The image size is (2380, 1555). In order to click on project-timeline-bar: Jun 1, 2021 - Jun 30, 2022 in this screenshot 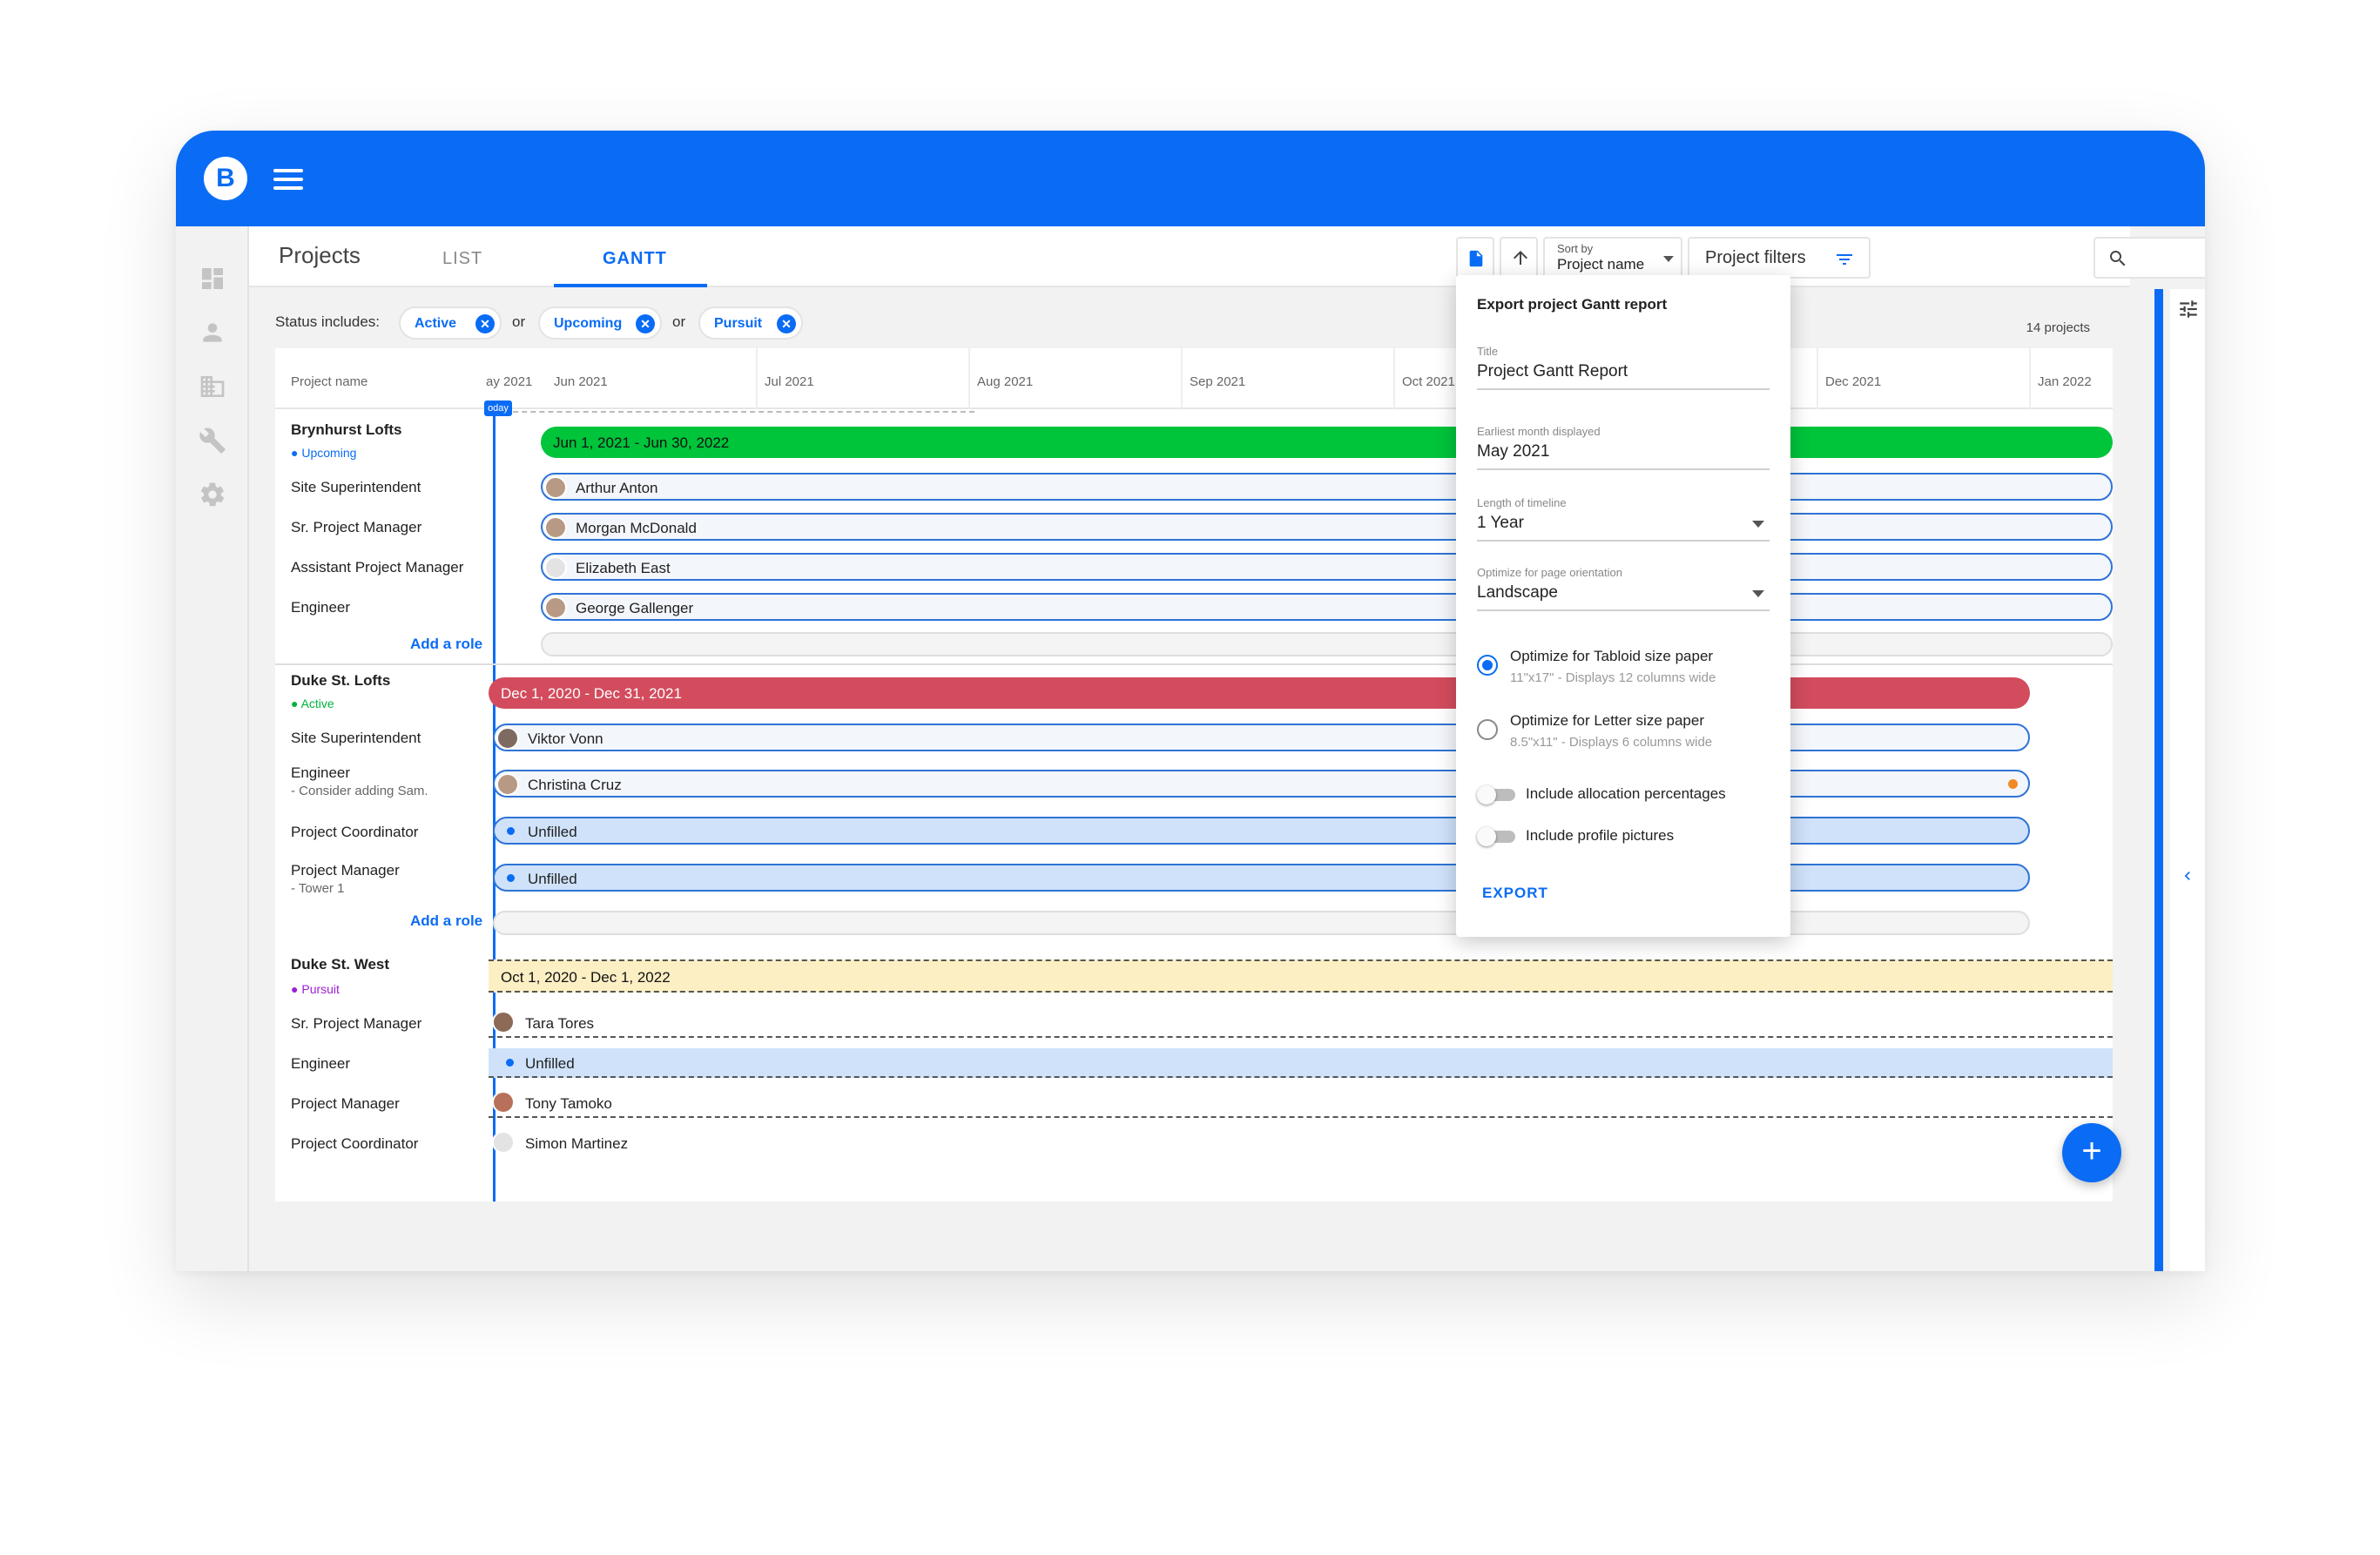, I will do `click(1327, 442)`.